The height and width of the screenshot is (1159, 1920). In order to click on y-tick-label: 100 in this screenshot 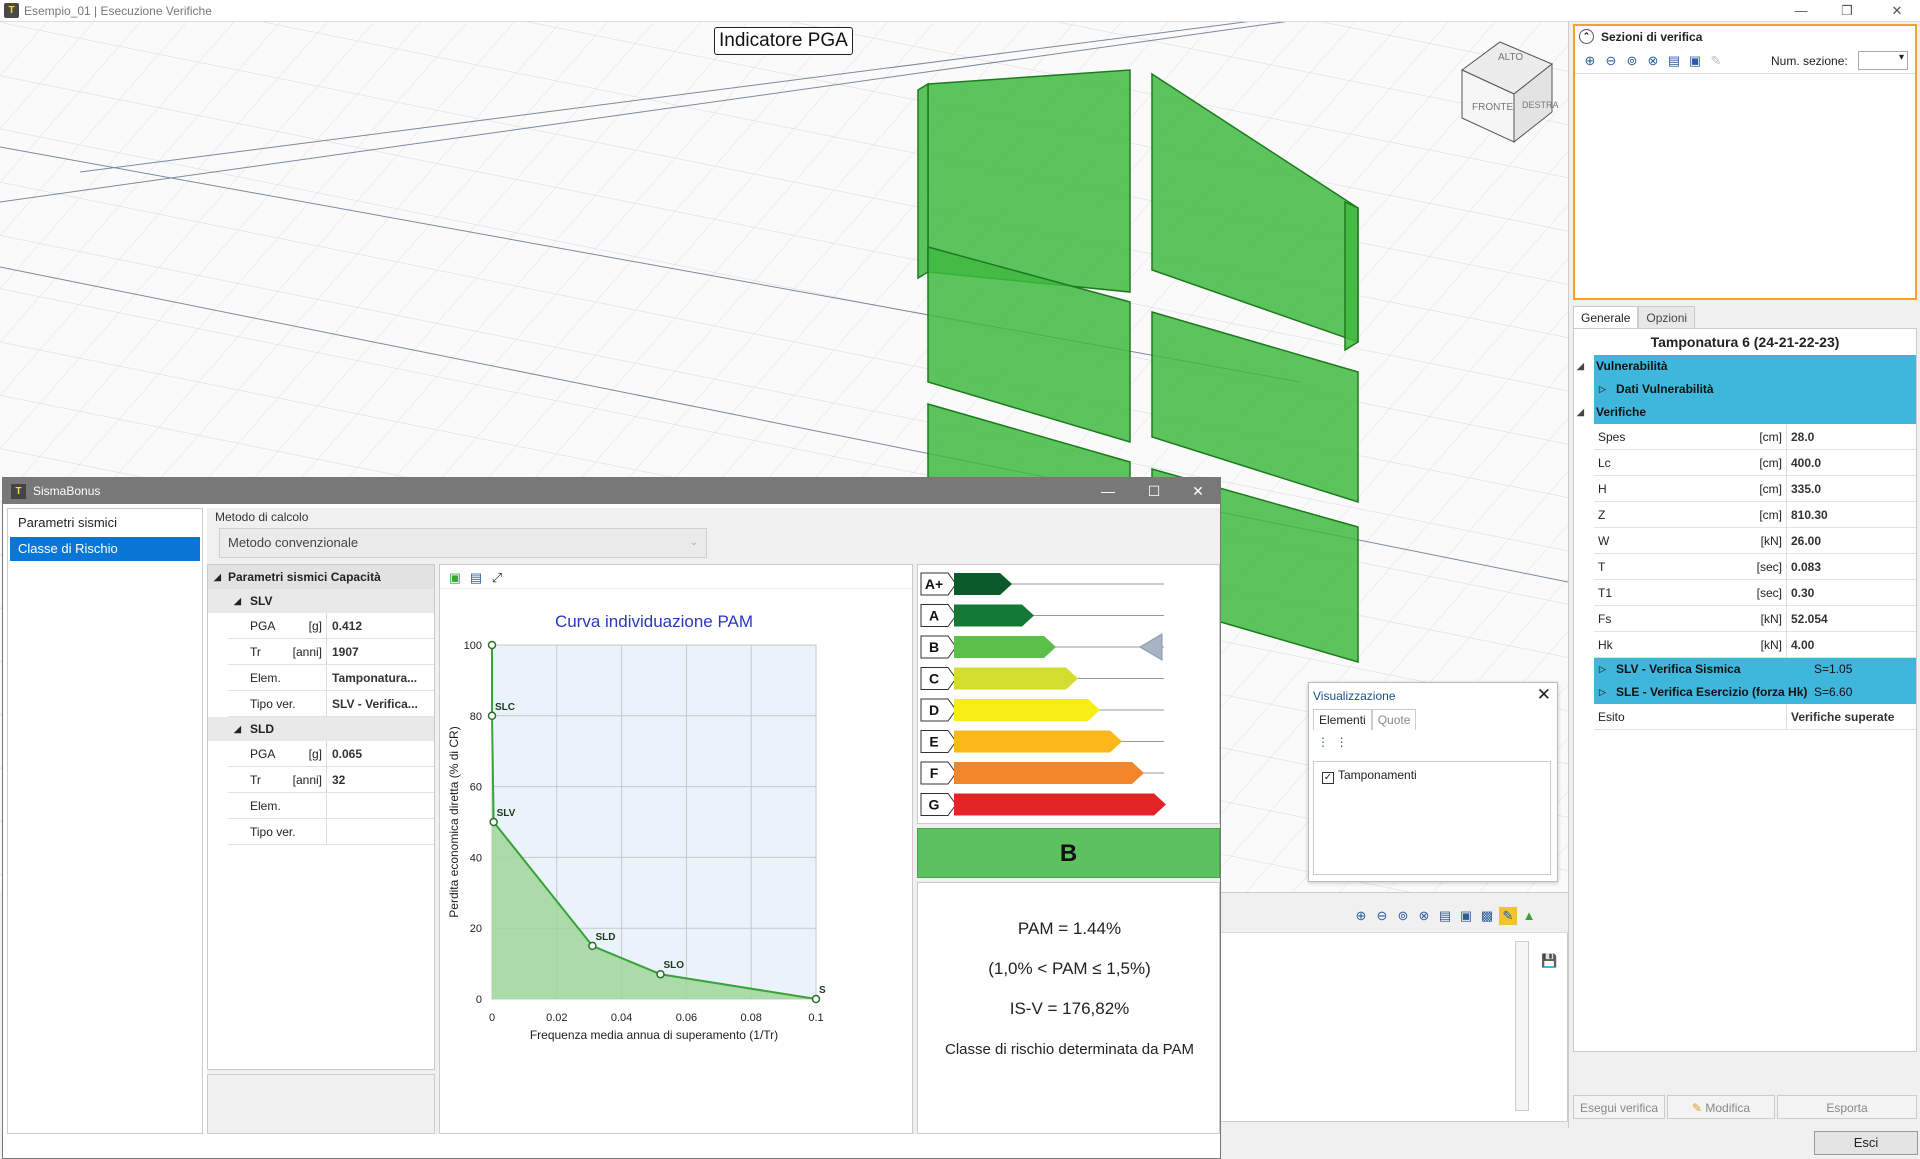, I will do `click(473, 646)`.